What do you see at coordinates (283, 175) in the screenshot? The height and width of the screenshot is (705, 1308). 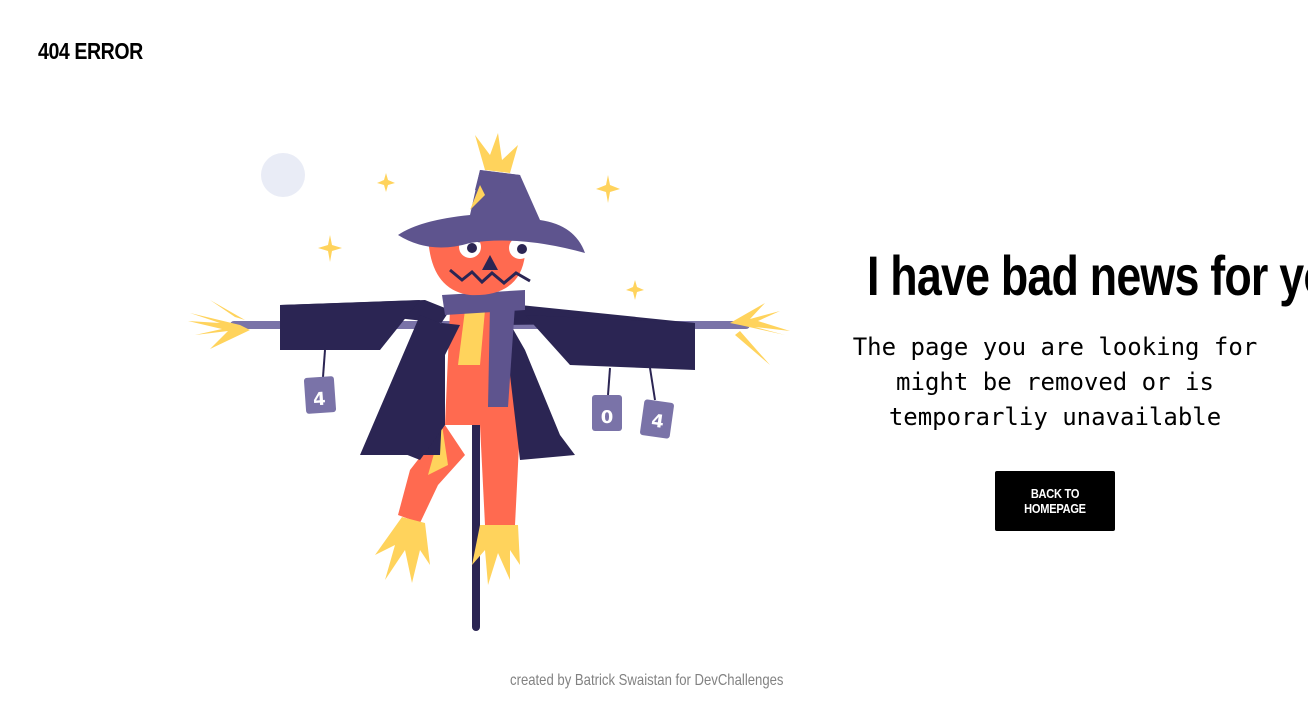 I see `moon-shape` at bounding box center [283, 175].